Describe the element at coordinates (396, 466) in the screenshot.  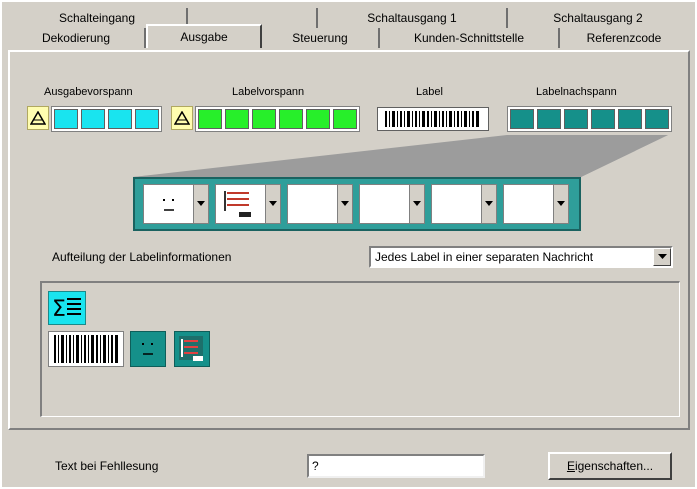
I see `fehllesung-input: ?` at that location.